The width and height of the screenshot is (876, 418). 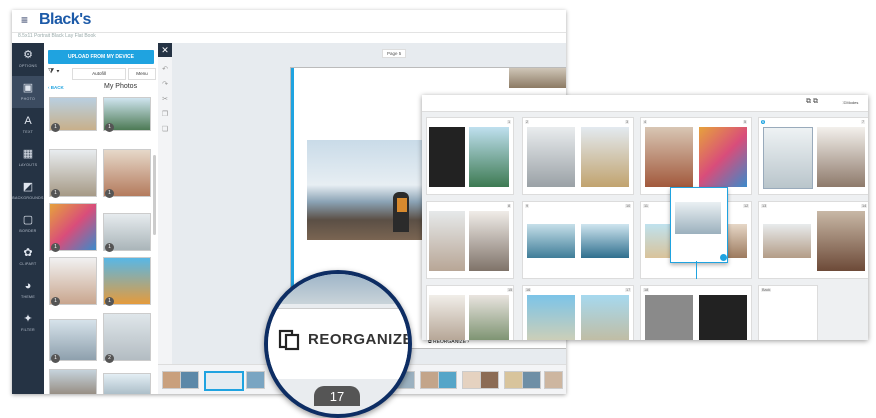 I want to click on panel-title: My Photos, so click(x=121, y=86).